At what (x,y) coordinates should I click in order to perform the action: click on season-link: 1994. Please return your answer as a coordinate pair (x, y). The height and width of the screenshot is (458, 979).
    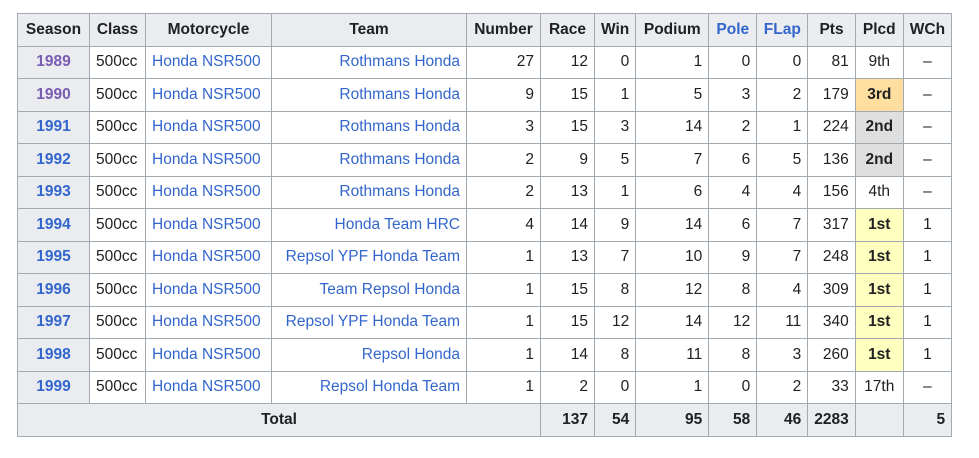
    Looking at the image, I should click on (53, 225).